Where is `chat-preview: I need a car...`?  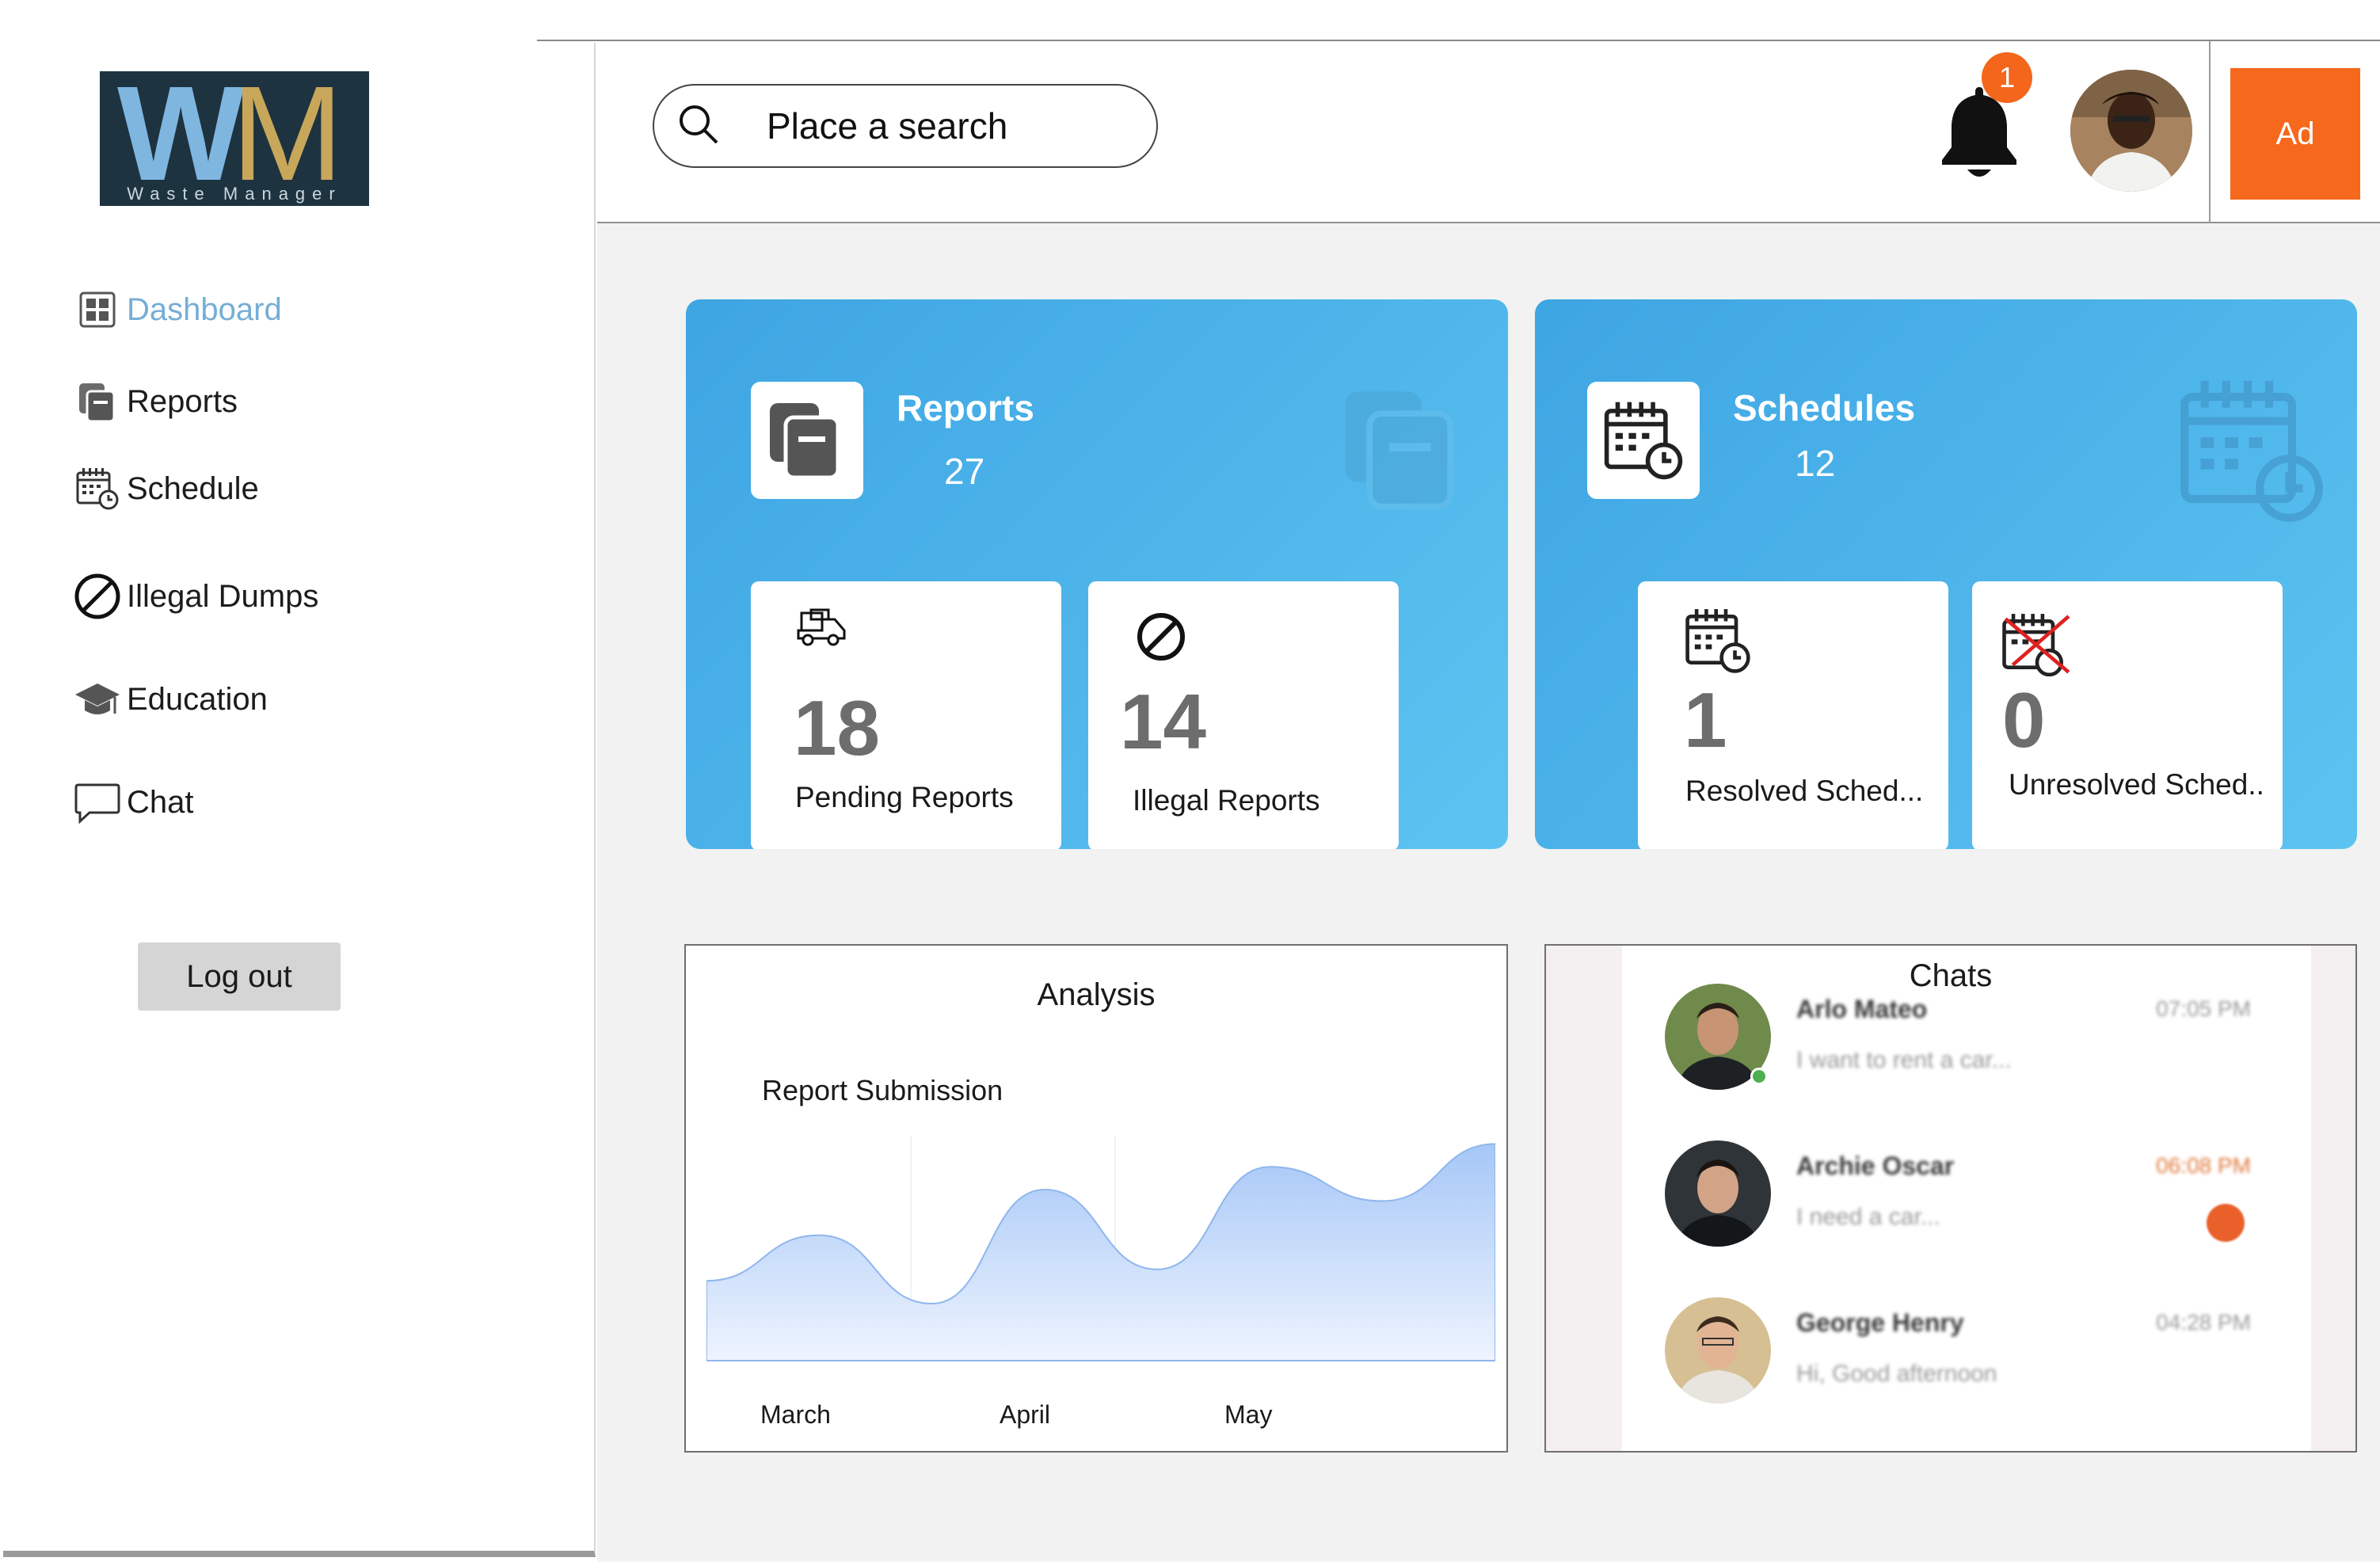 chat-preview: I need a car... is located at coordinates (1868, 1217).